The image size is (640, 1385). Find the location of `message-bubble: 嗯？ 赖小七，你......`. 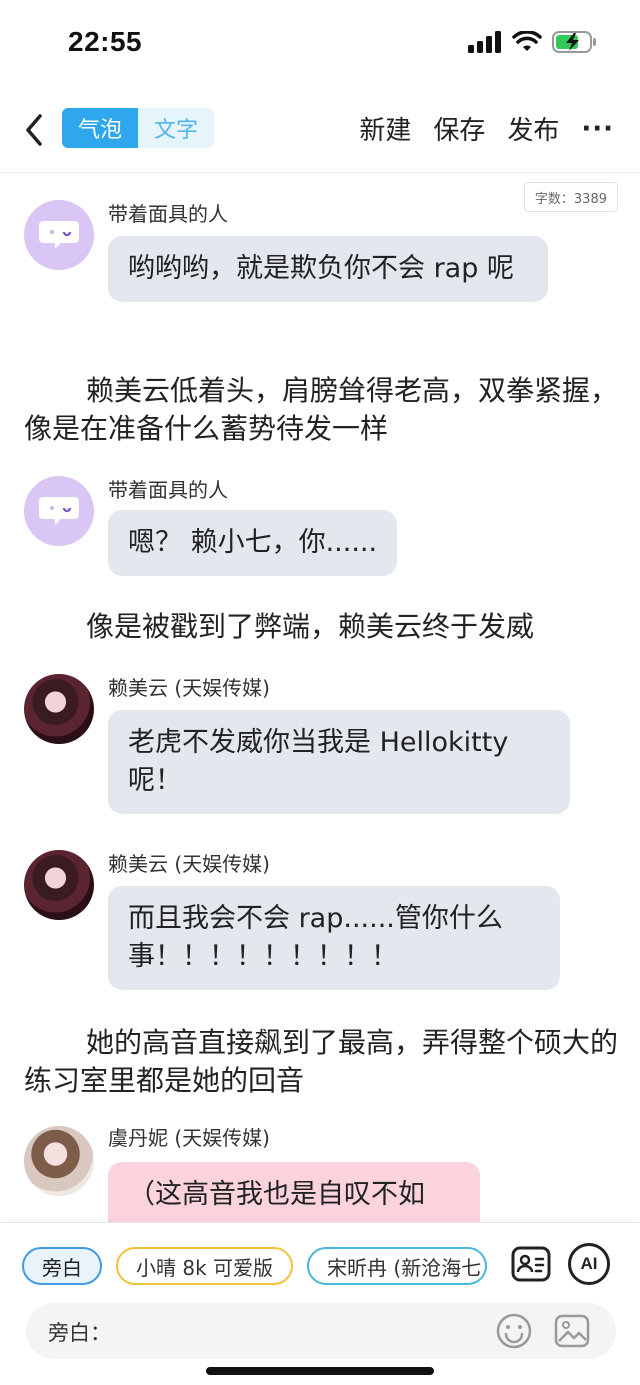

message-bubble: 嗯？ 赖小七，你...... is located at coordinates (253, 543).